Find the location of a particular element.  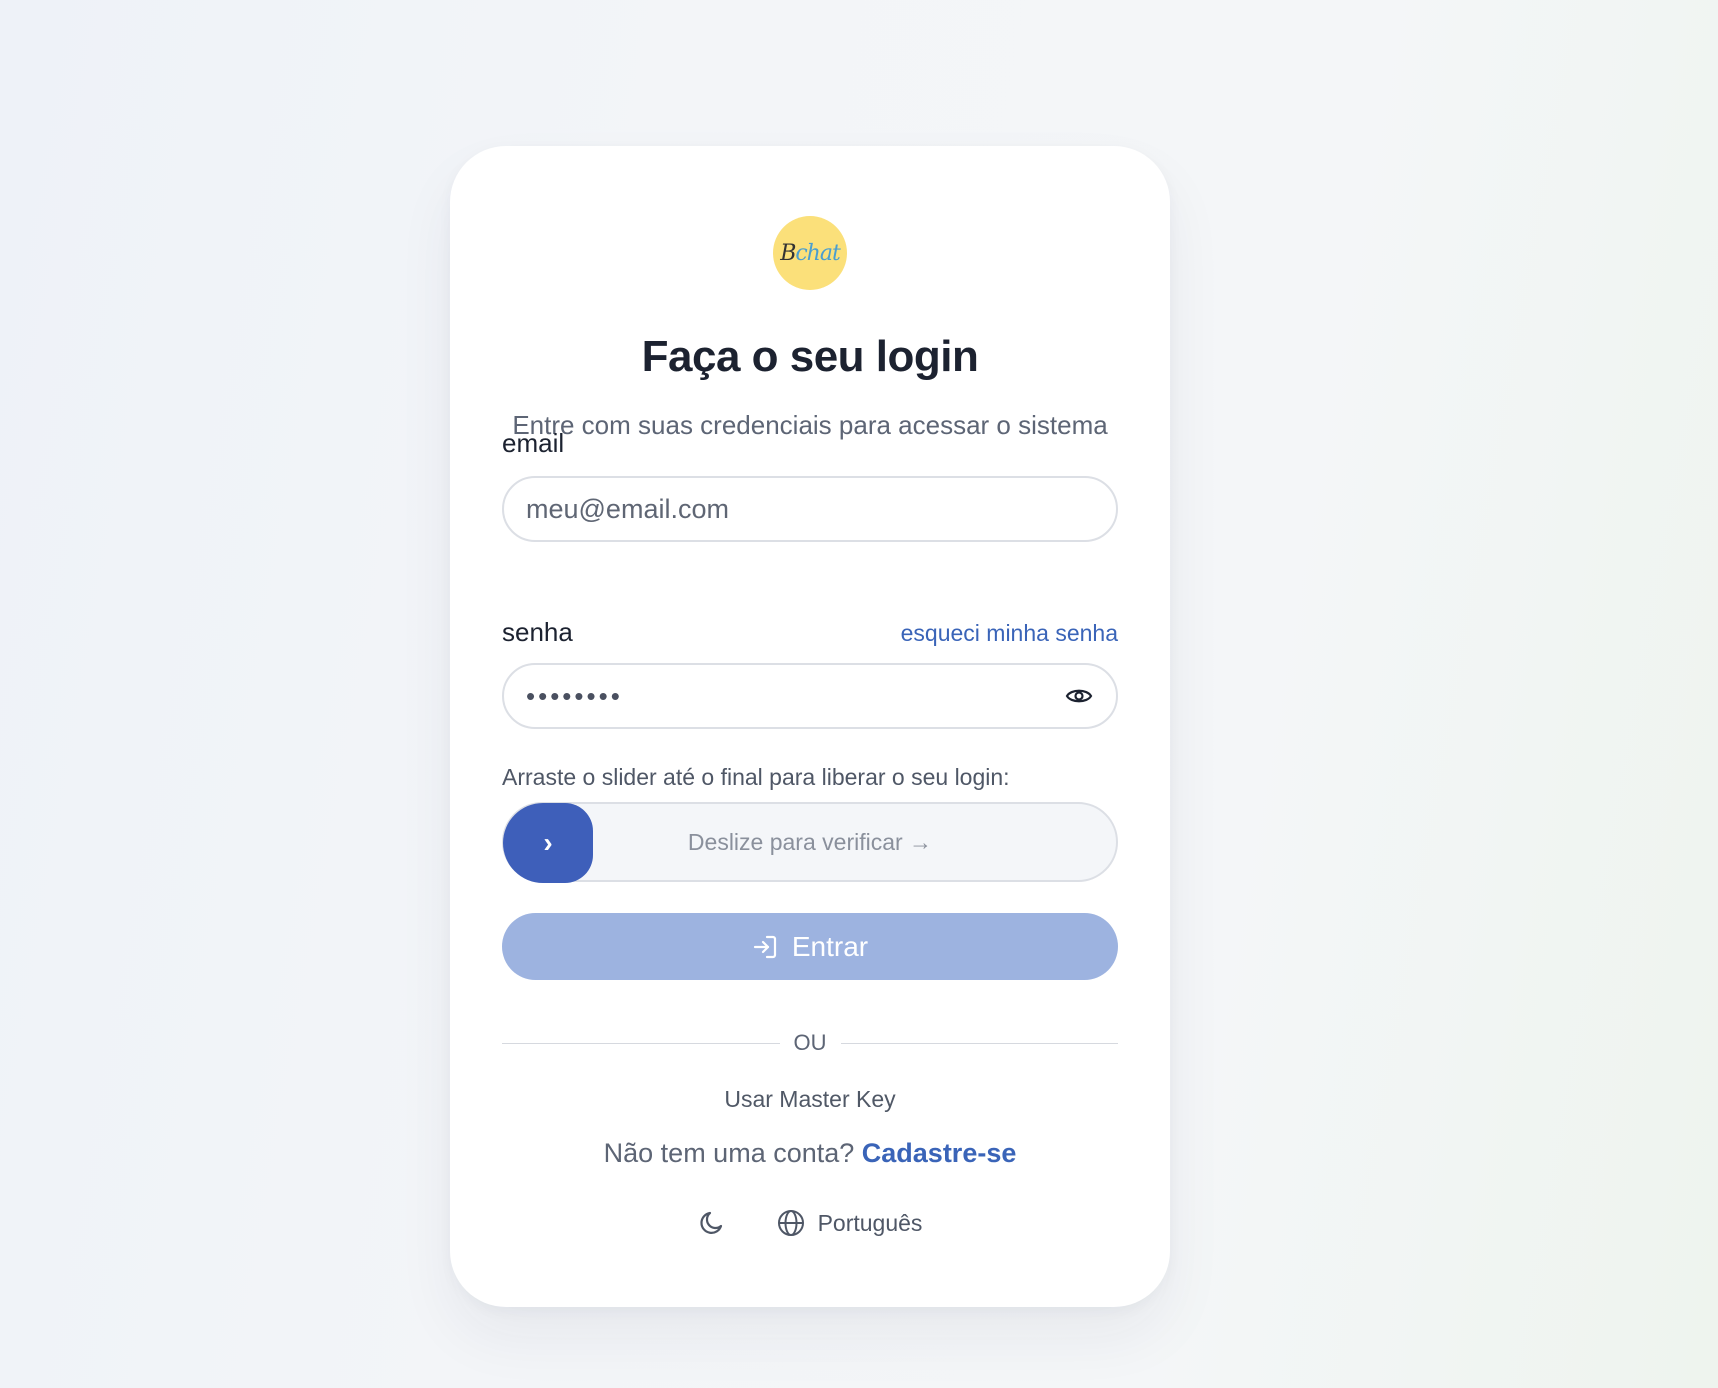

slider-text: Deslize para verificar → is located at coordinates (810, 841).